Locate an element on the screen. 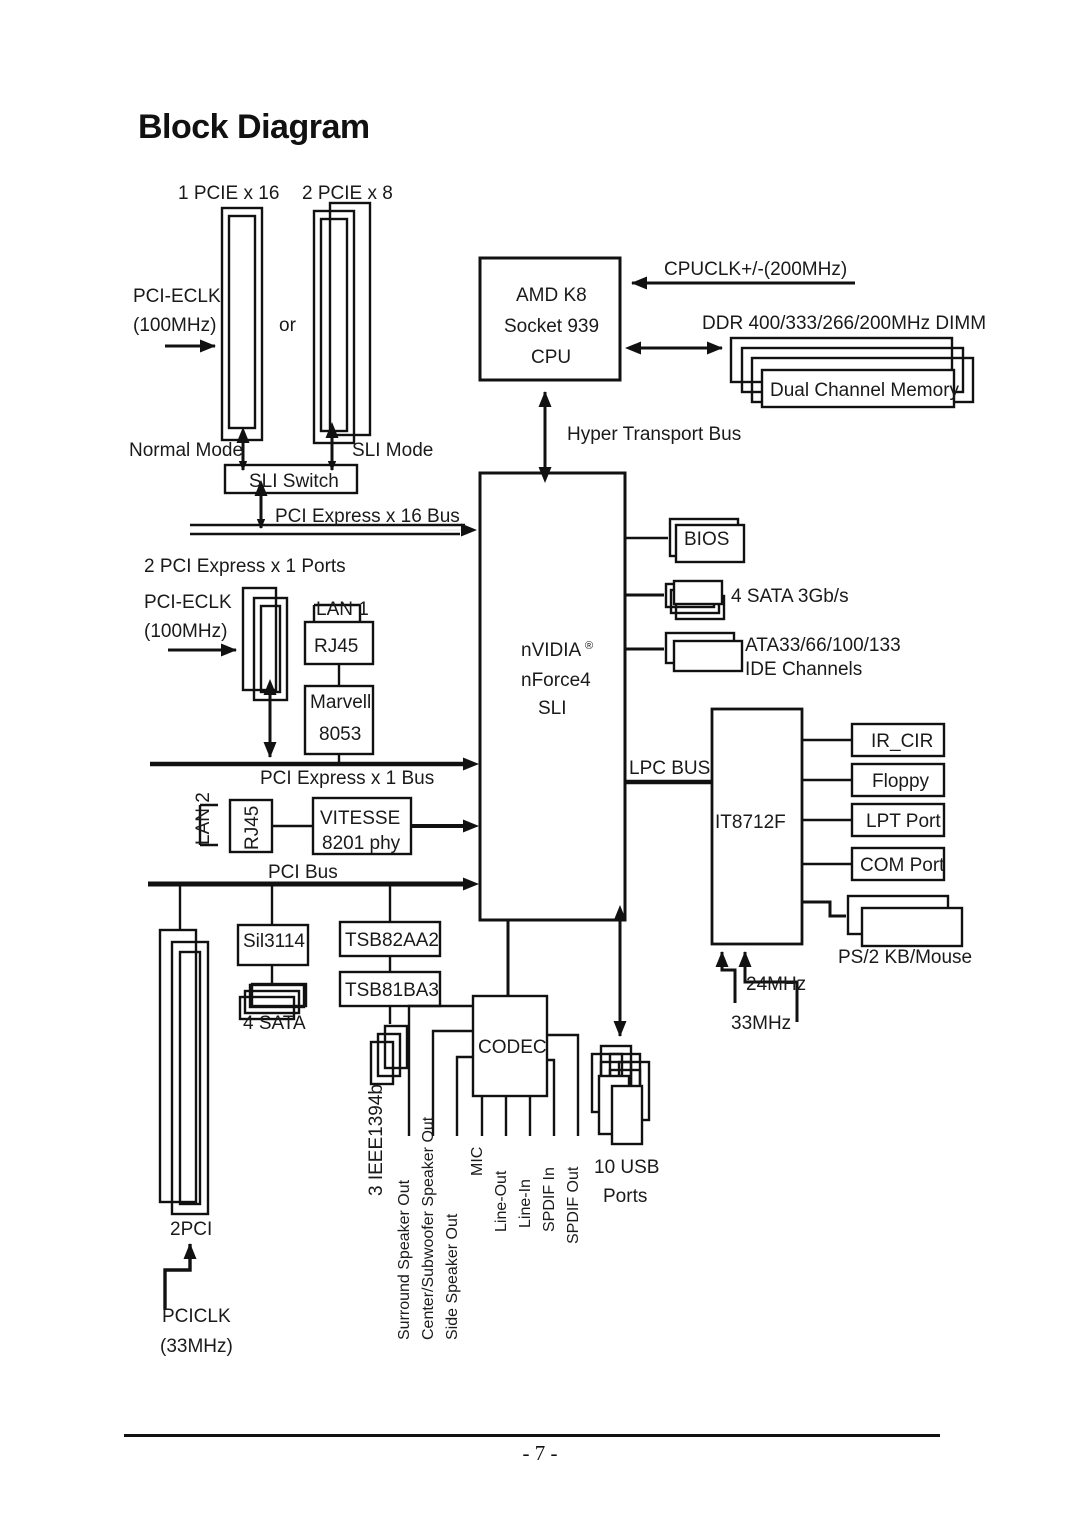  usb-stack is located at coordinates (620, 1095).